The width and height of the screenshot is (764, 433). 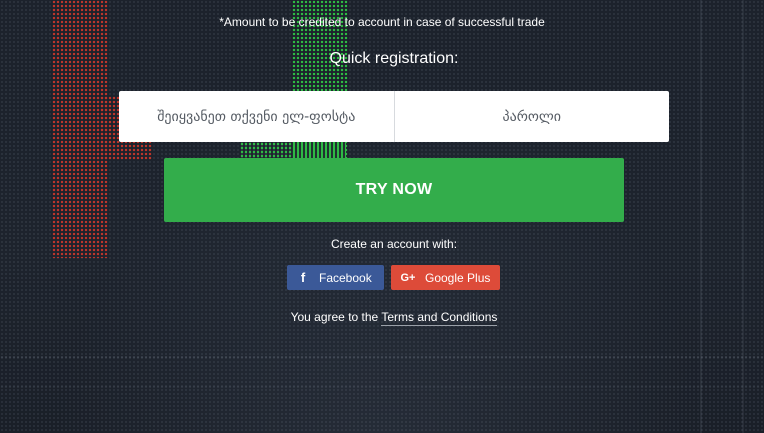 I want to click on google-plus-icon: G+, so click(x=408, y=277).